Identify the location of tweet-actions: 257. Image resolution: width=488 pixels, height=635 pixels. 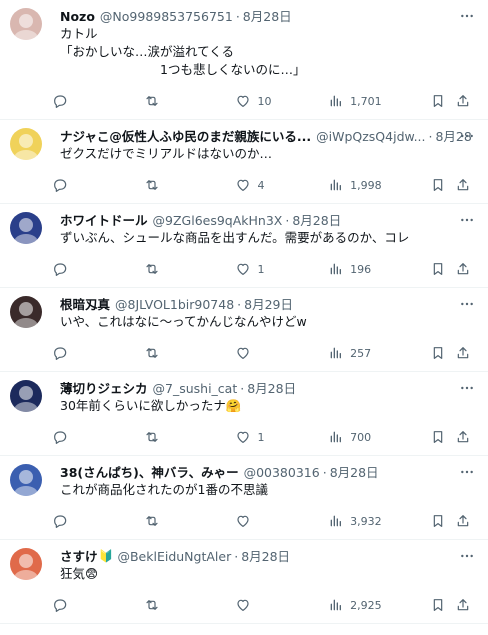
(264, 353).